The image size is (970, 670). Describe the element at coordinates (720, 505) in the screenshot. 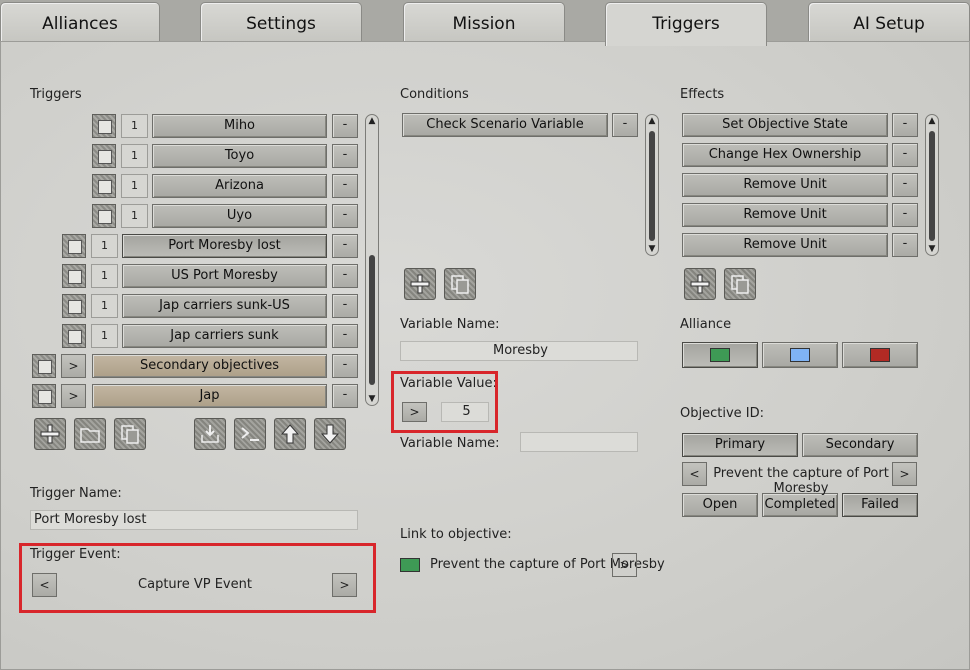

I see `state-open-button: Open` at that location.